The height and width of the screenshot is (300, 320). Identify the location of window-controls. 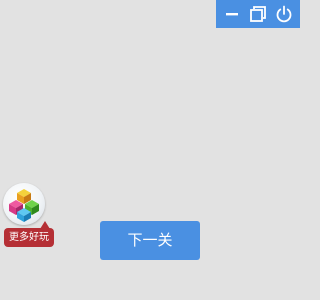
(258, 14).